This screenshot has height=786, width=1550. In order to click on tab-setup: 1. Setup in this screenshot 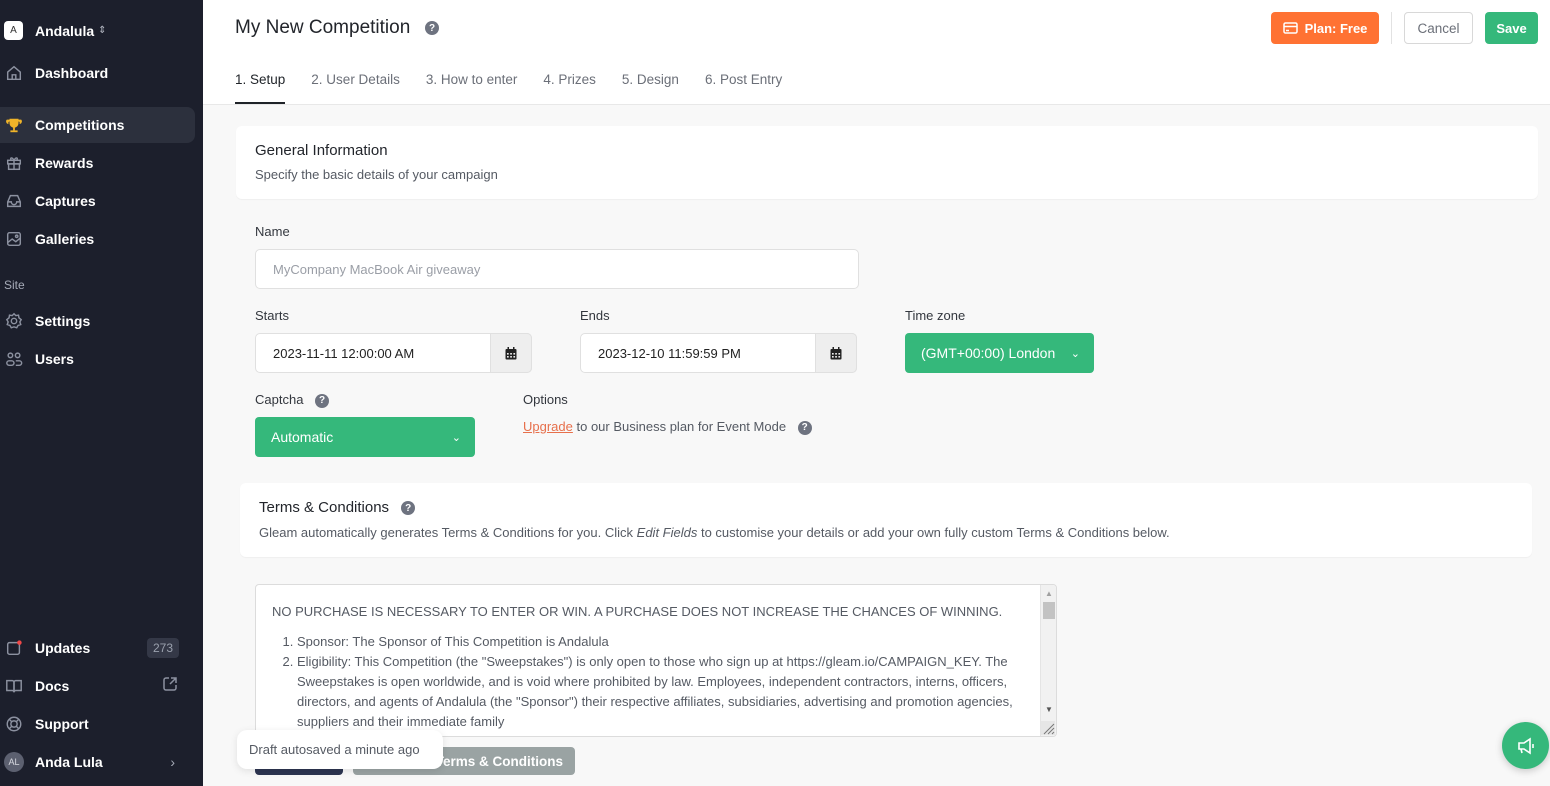, I will do `click(260, 88)`.